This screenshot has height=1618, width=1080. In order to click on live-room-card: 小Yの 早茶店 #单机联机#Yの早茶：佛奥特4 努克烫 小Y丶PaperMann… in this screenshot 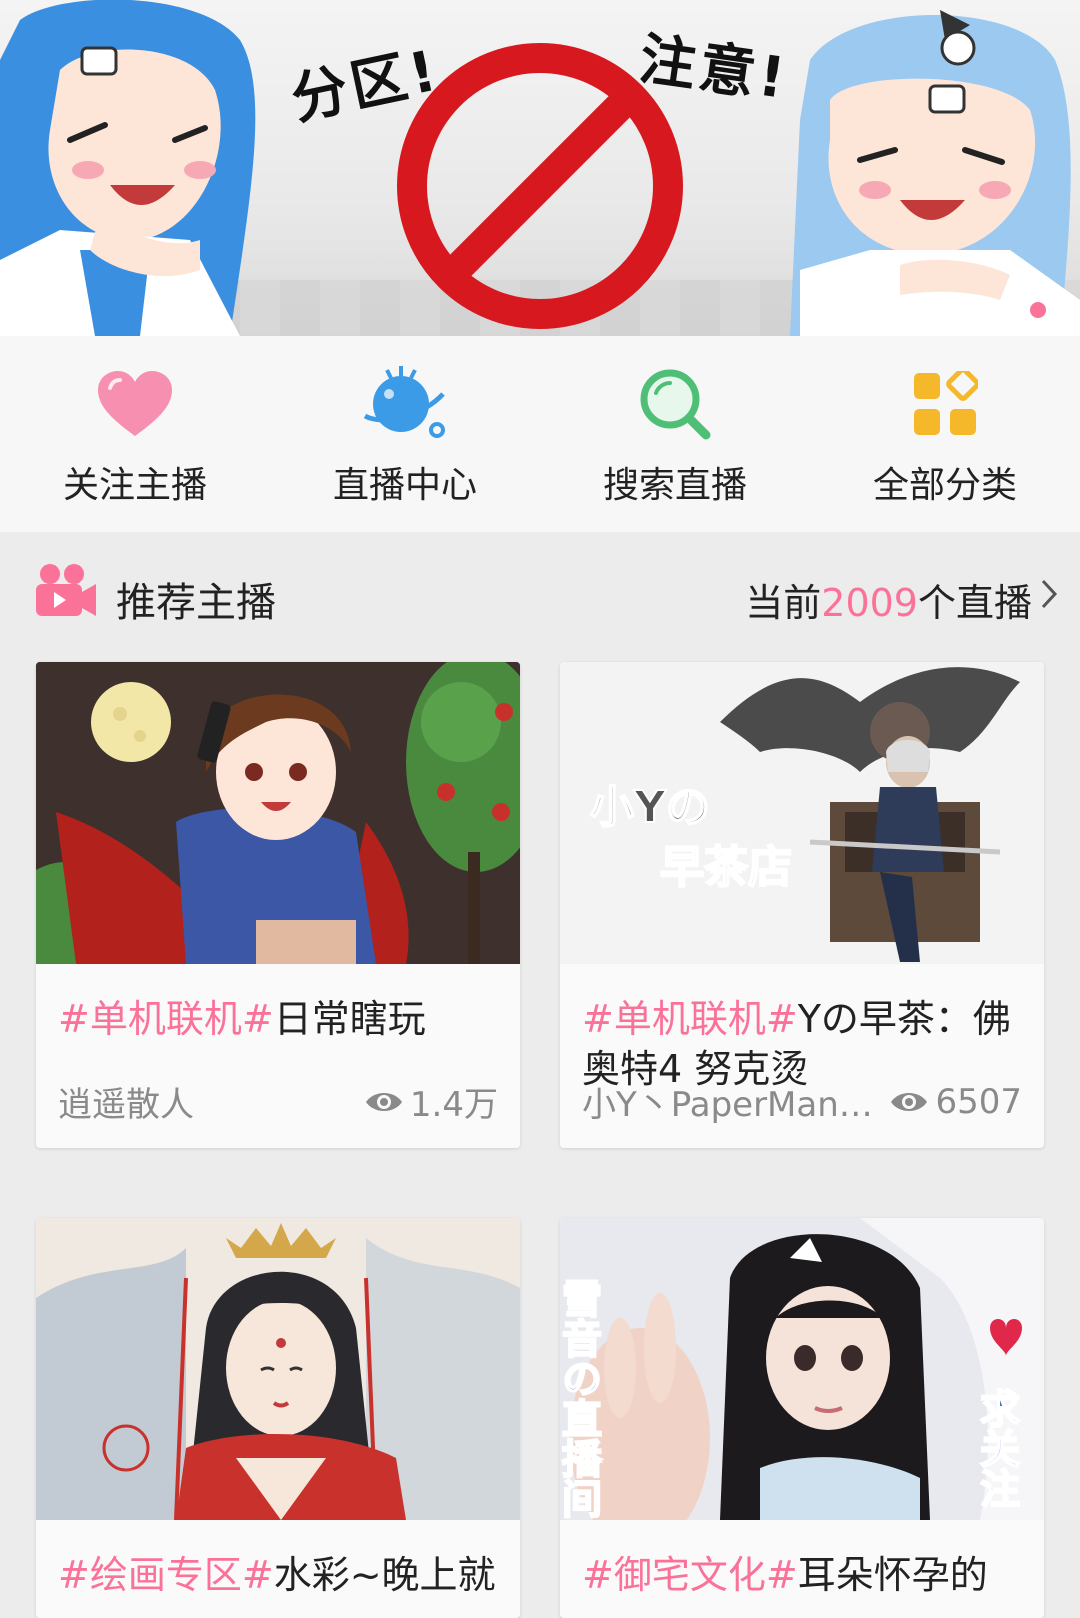, I will do `click(802, 905)`.